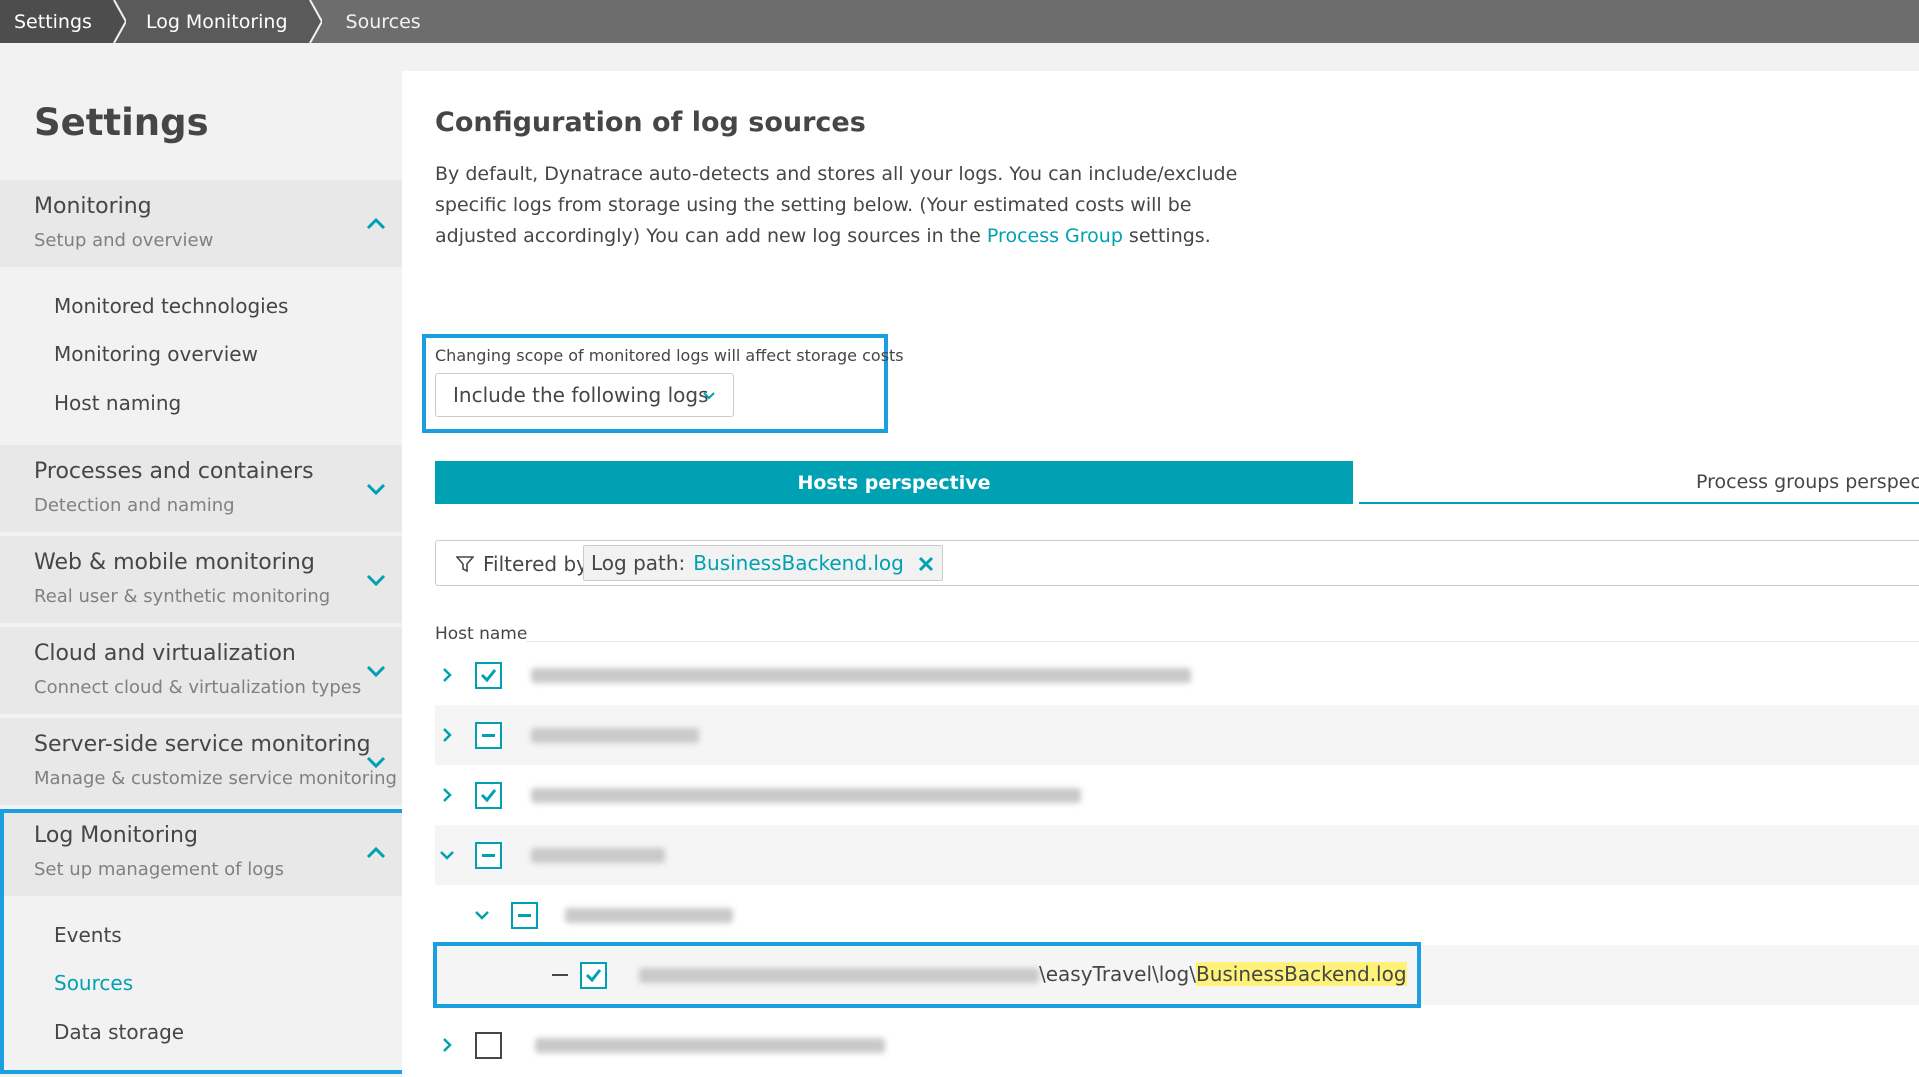 The image size is (1919, 1077). Describe the element at coordinates (215, 778) in the screenshot. I see `section-subtitle: Manage & customize service monitoring` at that location.